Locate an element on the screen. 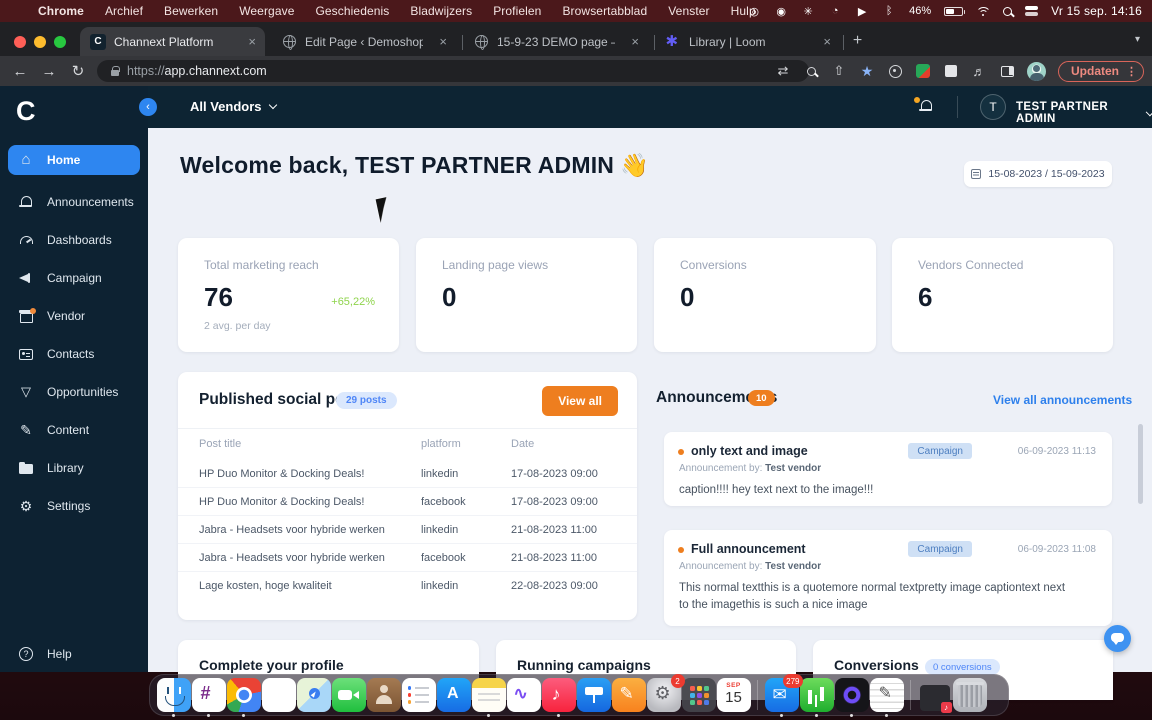  view-all-announcements-link: View all announcements is located at coordinates (1062, 400).